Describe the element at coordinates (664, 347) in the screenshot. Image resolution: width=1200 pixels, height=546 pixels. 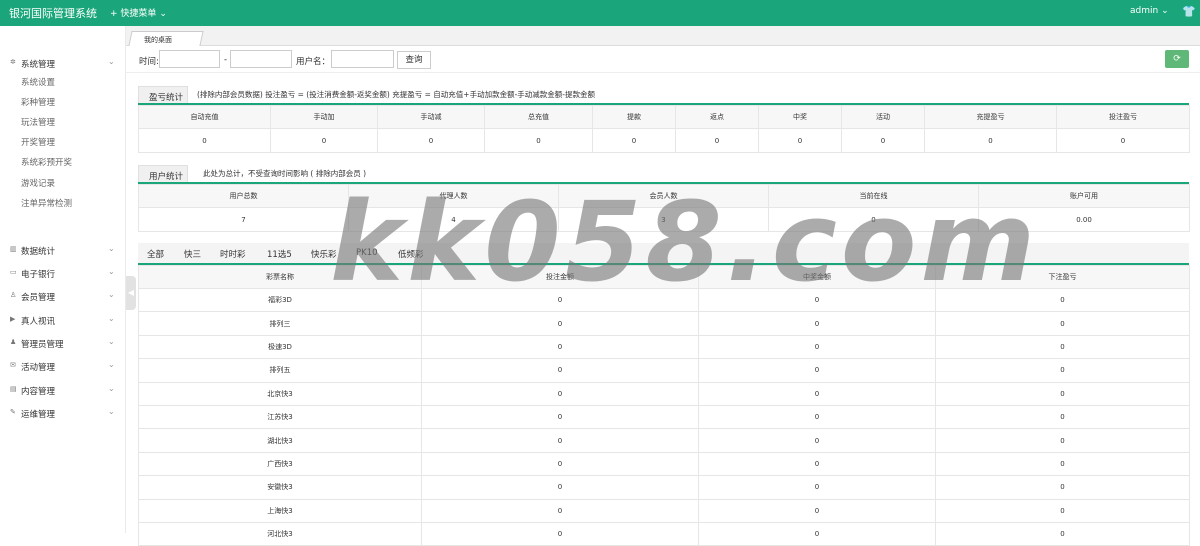
I see `table-row: 极速3D 0 0 0` at that location.